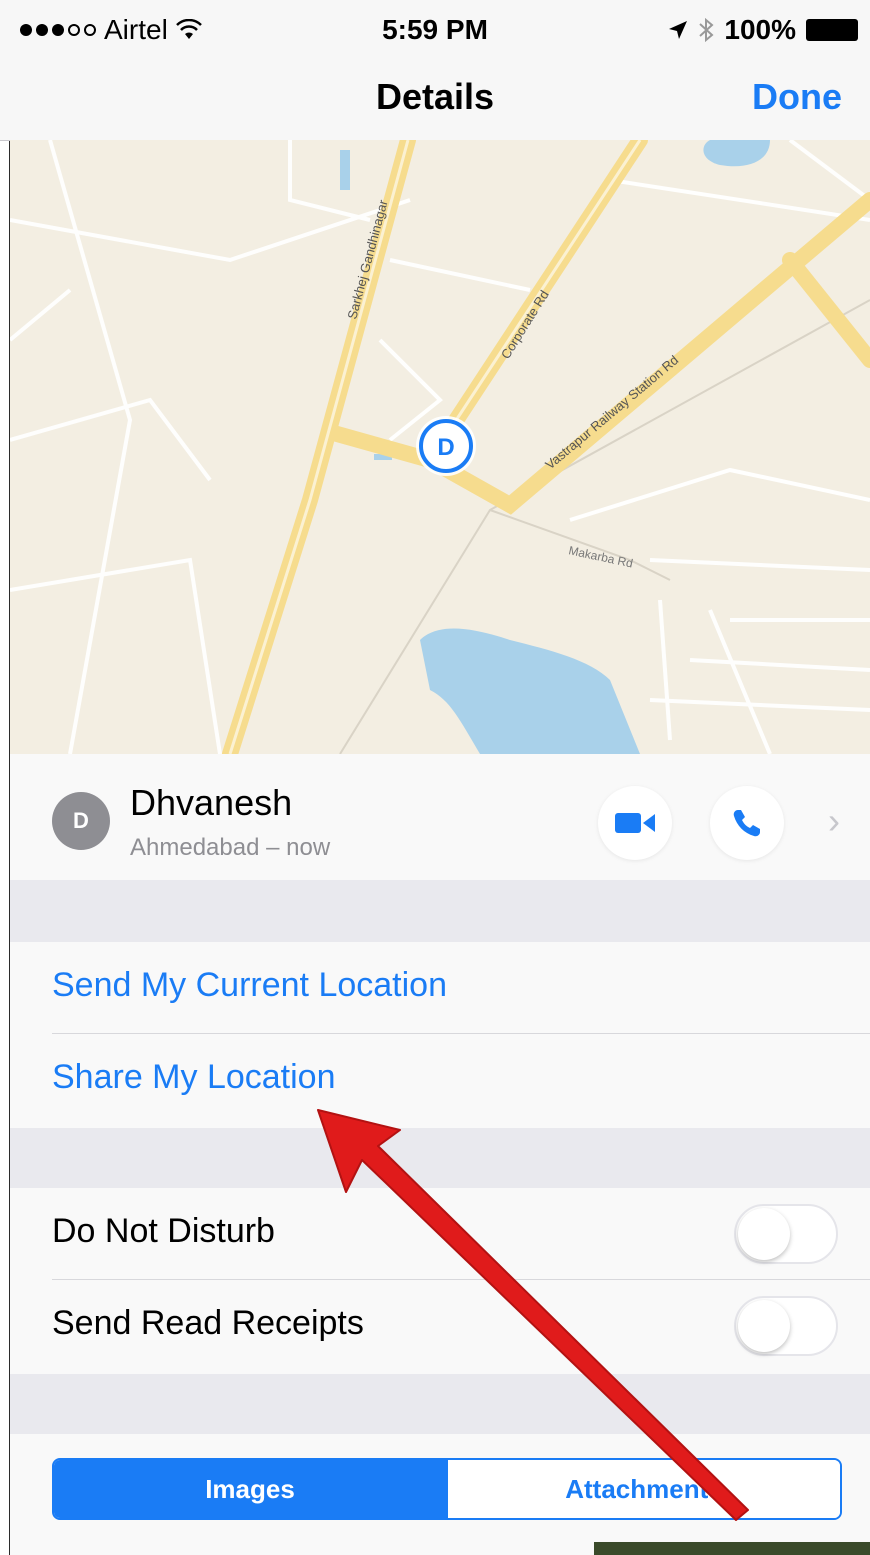 The image size is (870, 1555). Describe the element at coordinates (435, 96) in the screenshot. I see `page-title: Details` at that location.